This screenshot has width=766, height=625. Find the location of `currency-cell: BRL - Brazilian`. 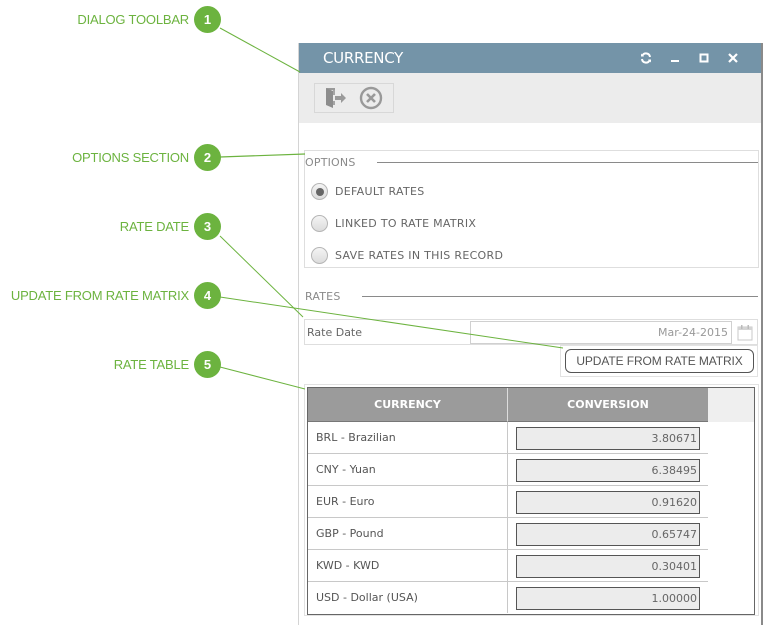

currency-cell: BRL - Brazilian is located at coordinates (408, 437).